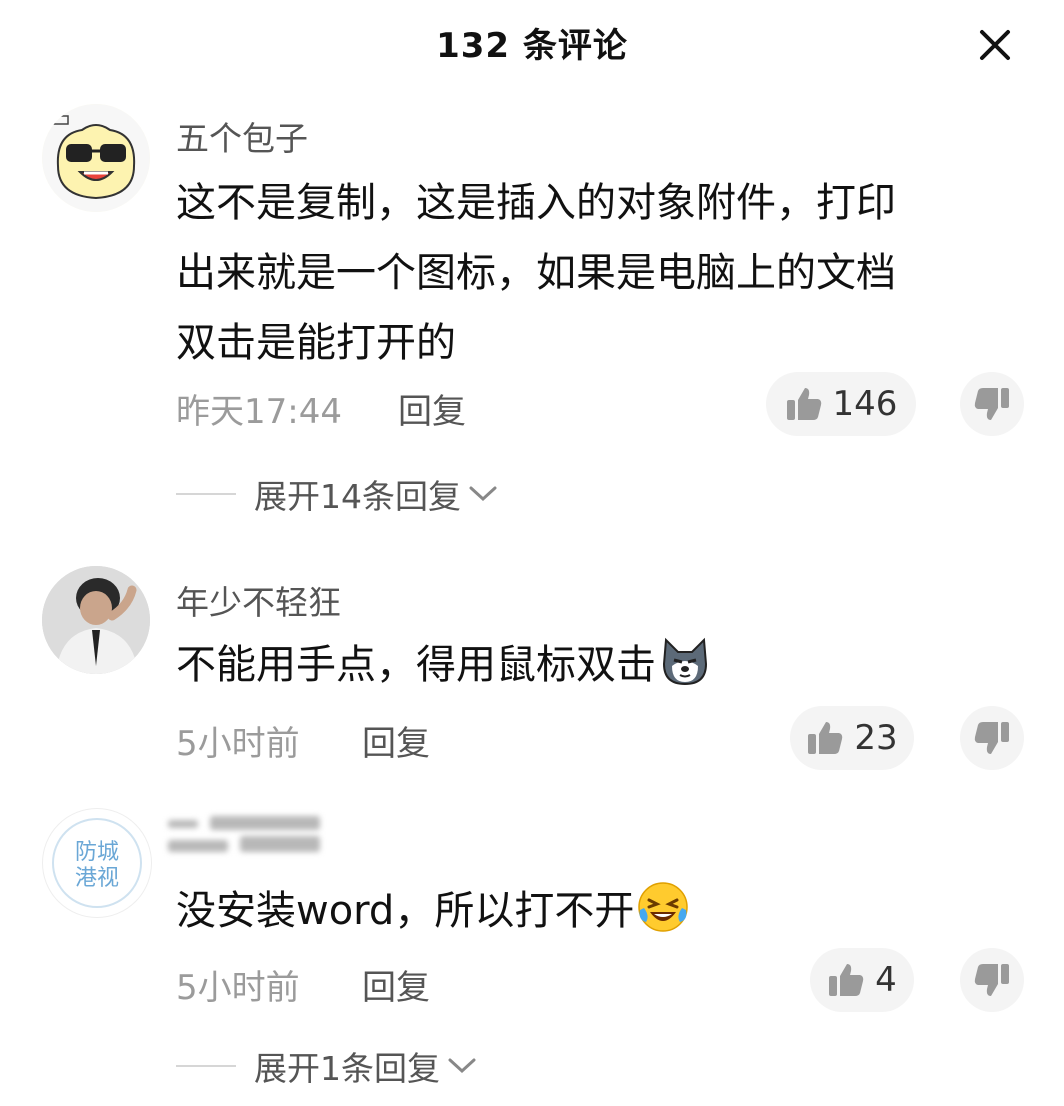  Describe the element at coordinates (347, 1068) in the screenshot. I see `expand-replies-label: 展开1条回复` at that location.